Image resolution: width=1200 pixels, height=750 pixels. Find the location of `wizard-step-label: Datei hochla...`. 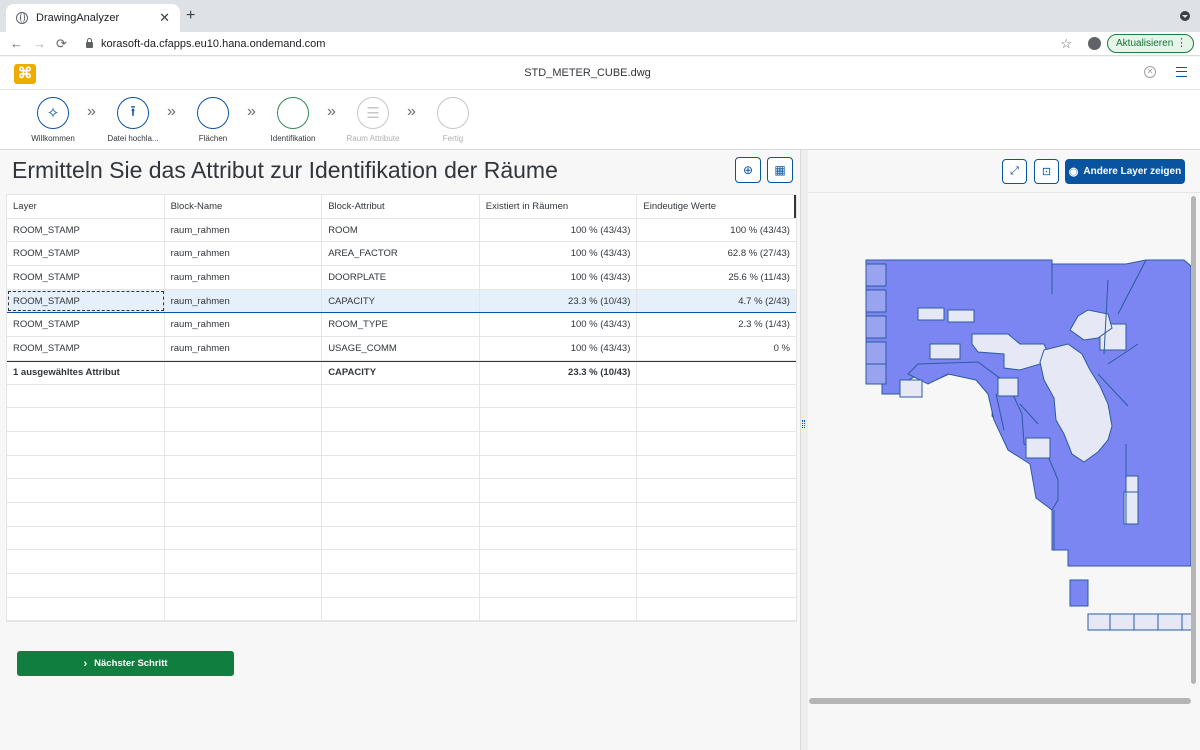

wizard-step-label: Datei hochla... is located at coordinates (133, 138).